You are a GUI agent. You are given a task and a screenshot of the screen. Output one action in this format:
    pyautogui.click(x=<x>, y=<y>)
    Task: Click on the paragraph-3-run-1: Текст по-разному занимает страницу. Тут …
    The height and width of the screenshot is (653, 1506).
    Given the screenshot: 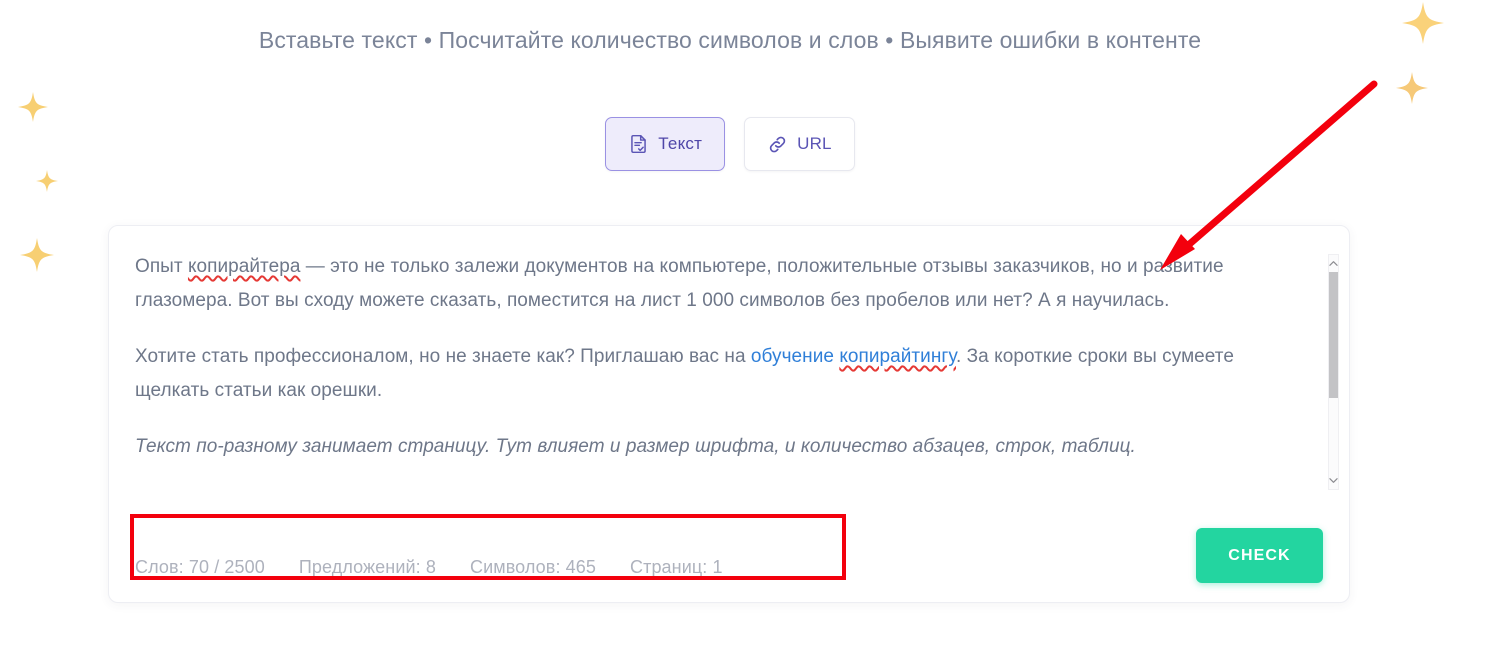 What is the action you would take?
    pyautogui.click(x=635, y=446)
    